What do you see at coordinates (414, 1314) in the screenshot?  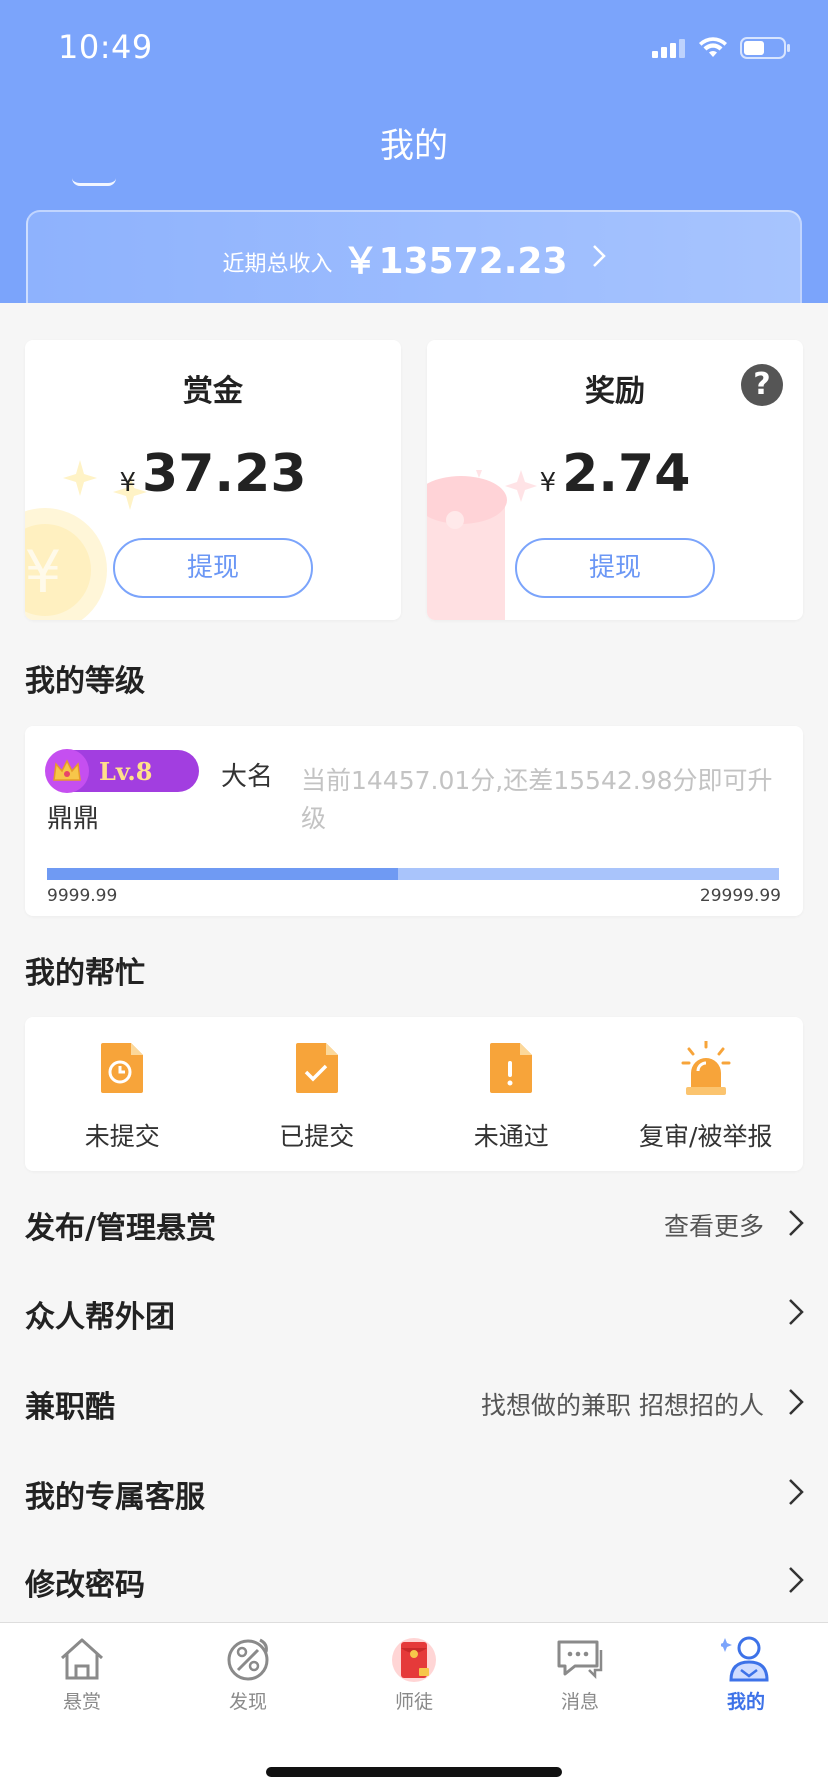 I see `menu-row-group: 众人帮外团` at bounding box center [414, 1314].